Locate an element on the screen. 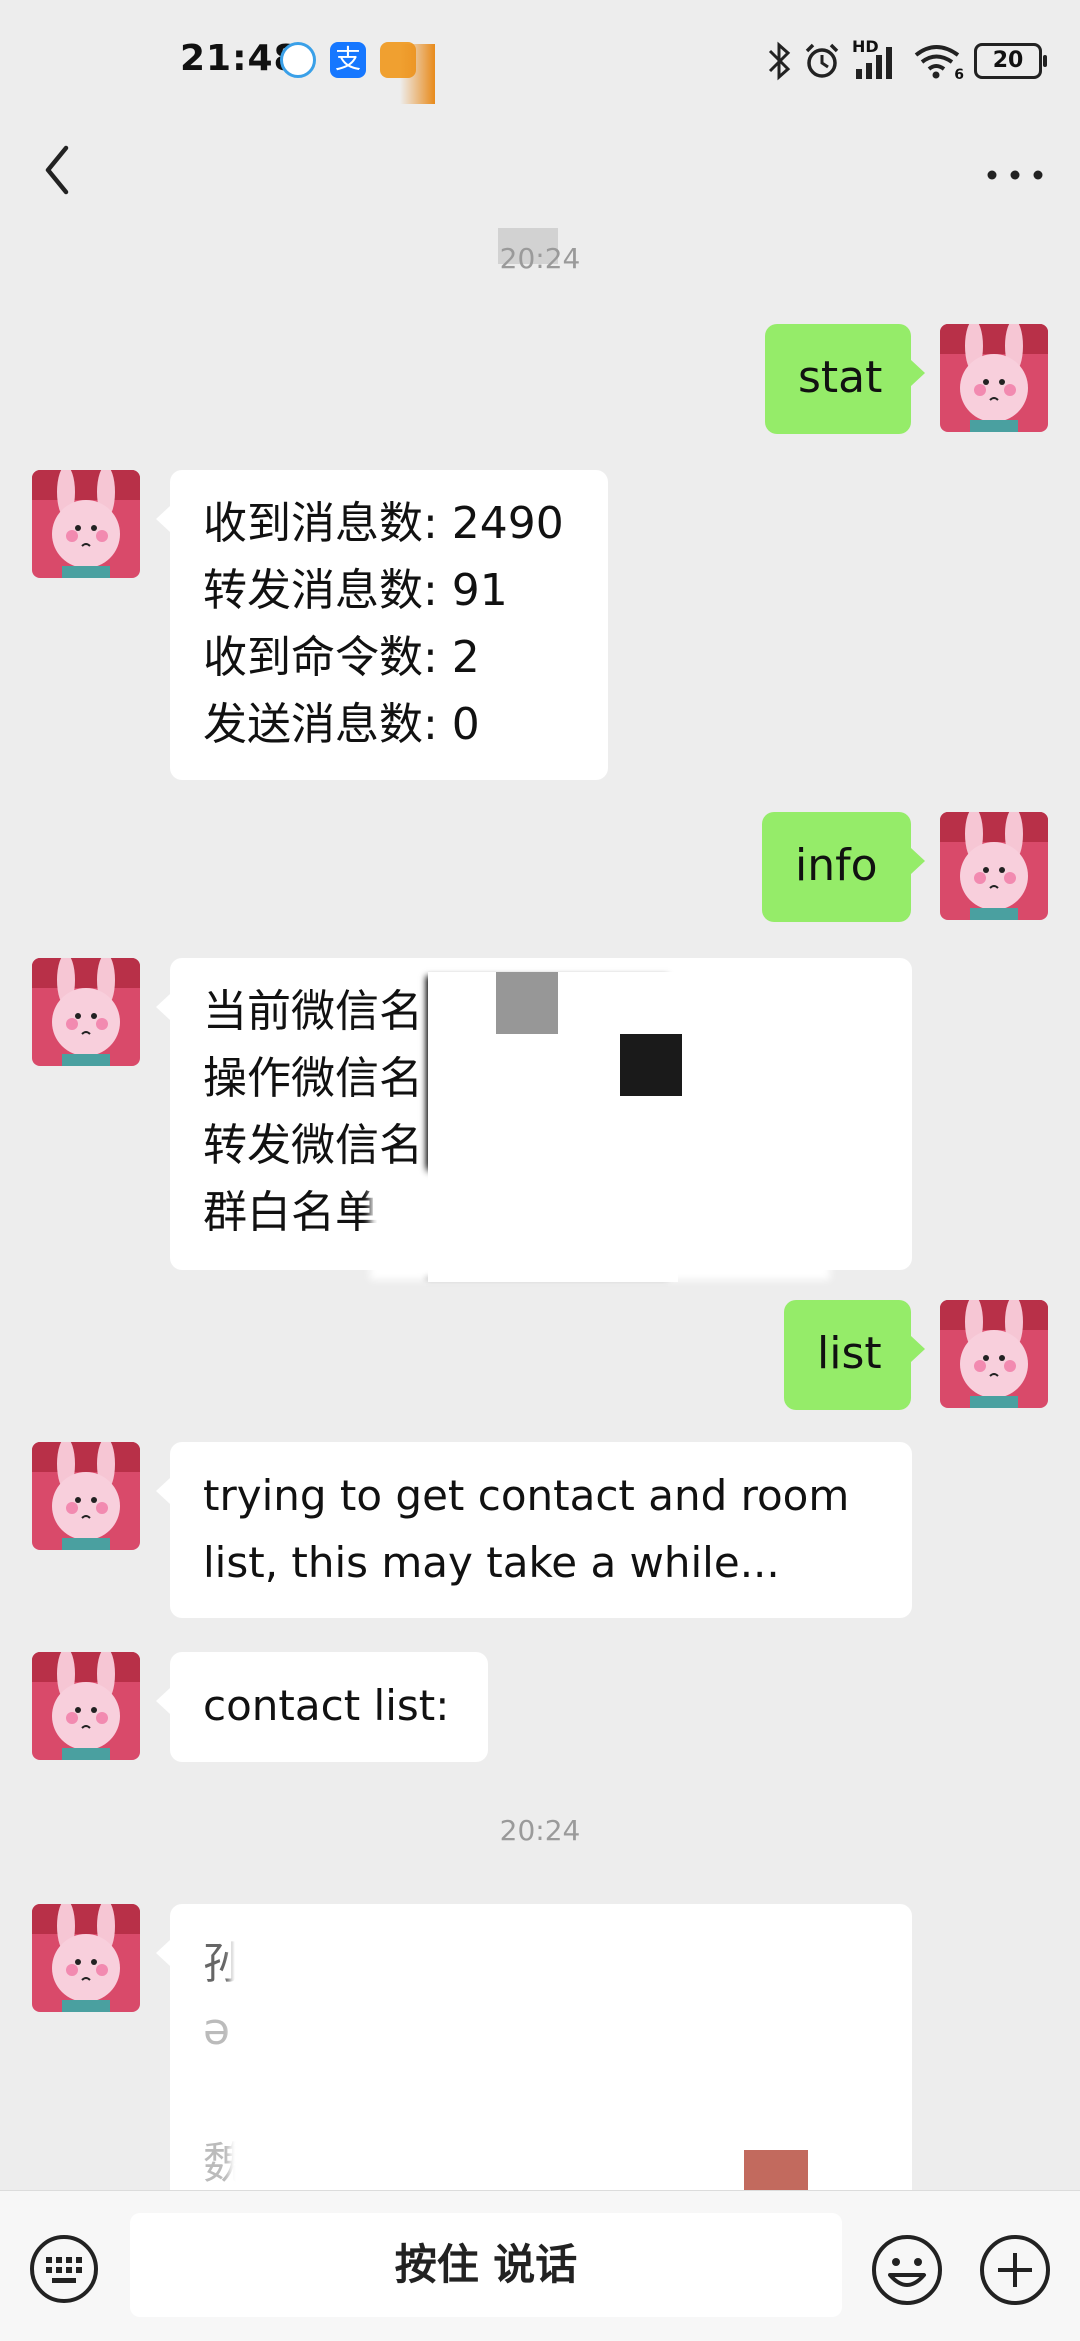 The height and width of the screenshot is (2341, 1080). alarm-icon is located at coordinates (822, 60).